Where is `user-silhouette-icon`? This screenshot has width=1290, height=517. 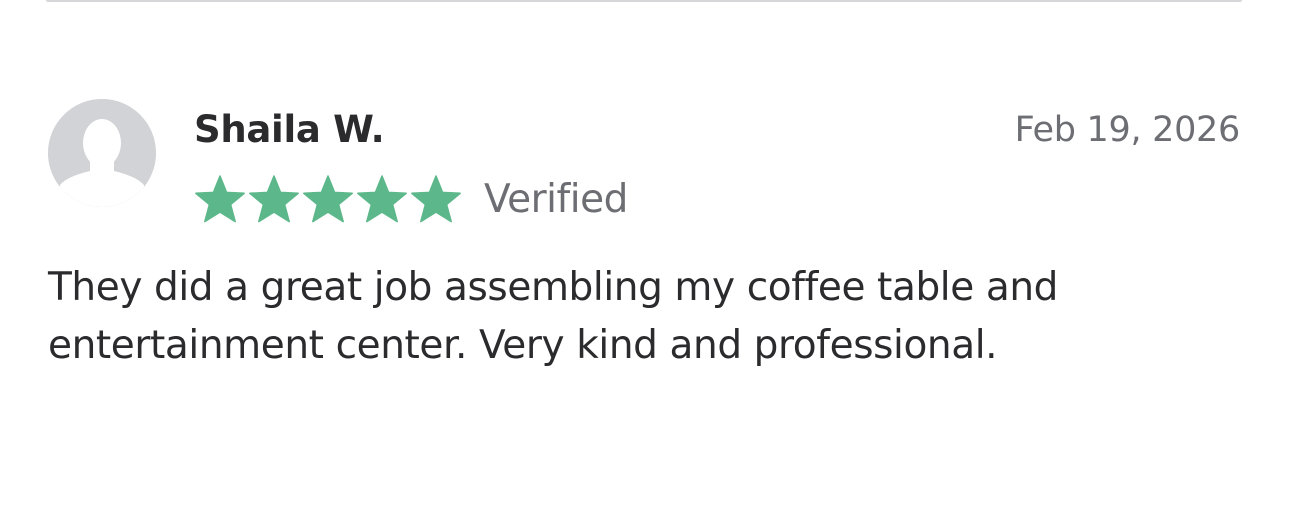 user-silhouette-icon is located at coordinates (102, 153).